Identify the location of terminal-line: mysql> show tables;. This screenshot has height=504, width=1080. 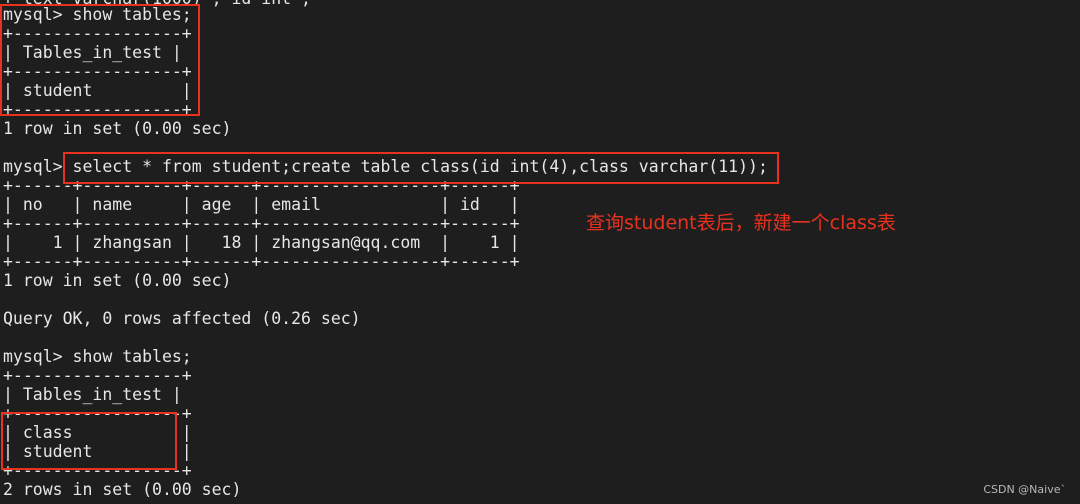
(97, 356).